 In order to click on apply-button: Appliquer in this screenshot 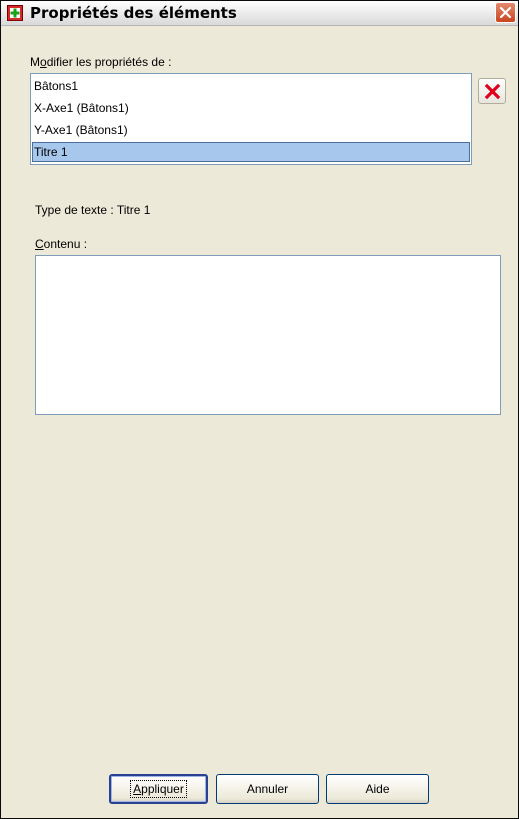, I will do `click(158, 789)`.